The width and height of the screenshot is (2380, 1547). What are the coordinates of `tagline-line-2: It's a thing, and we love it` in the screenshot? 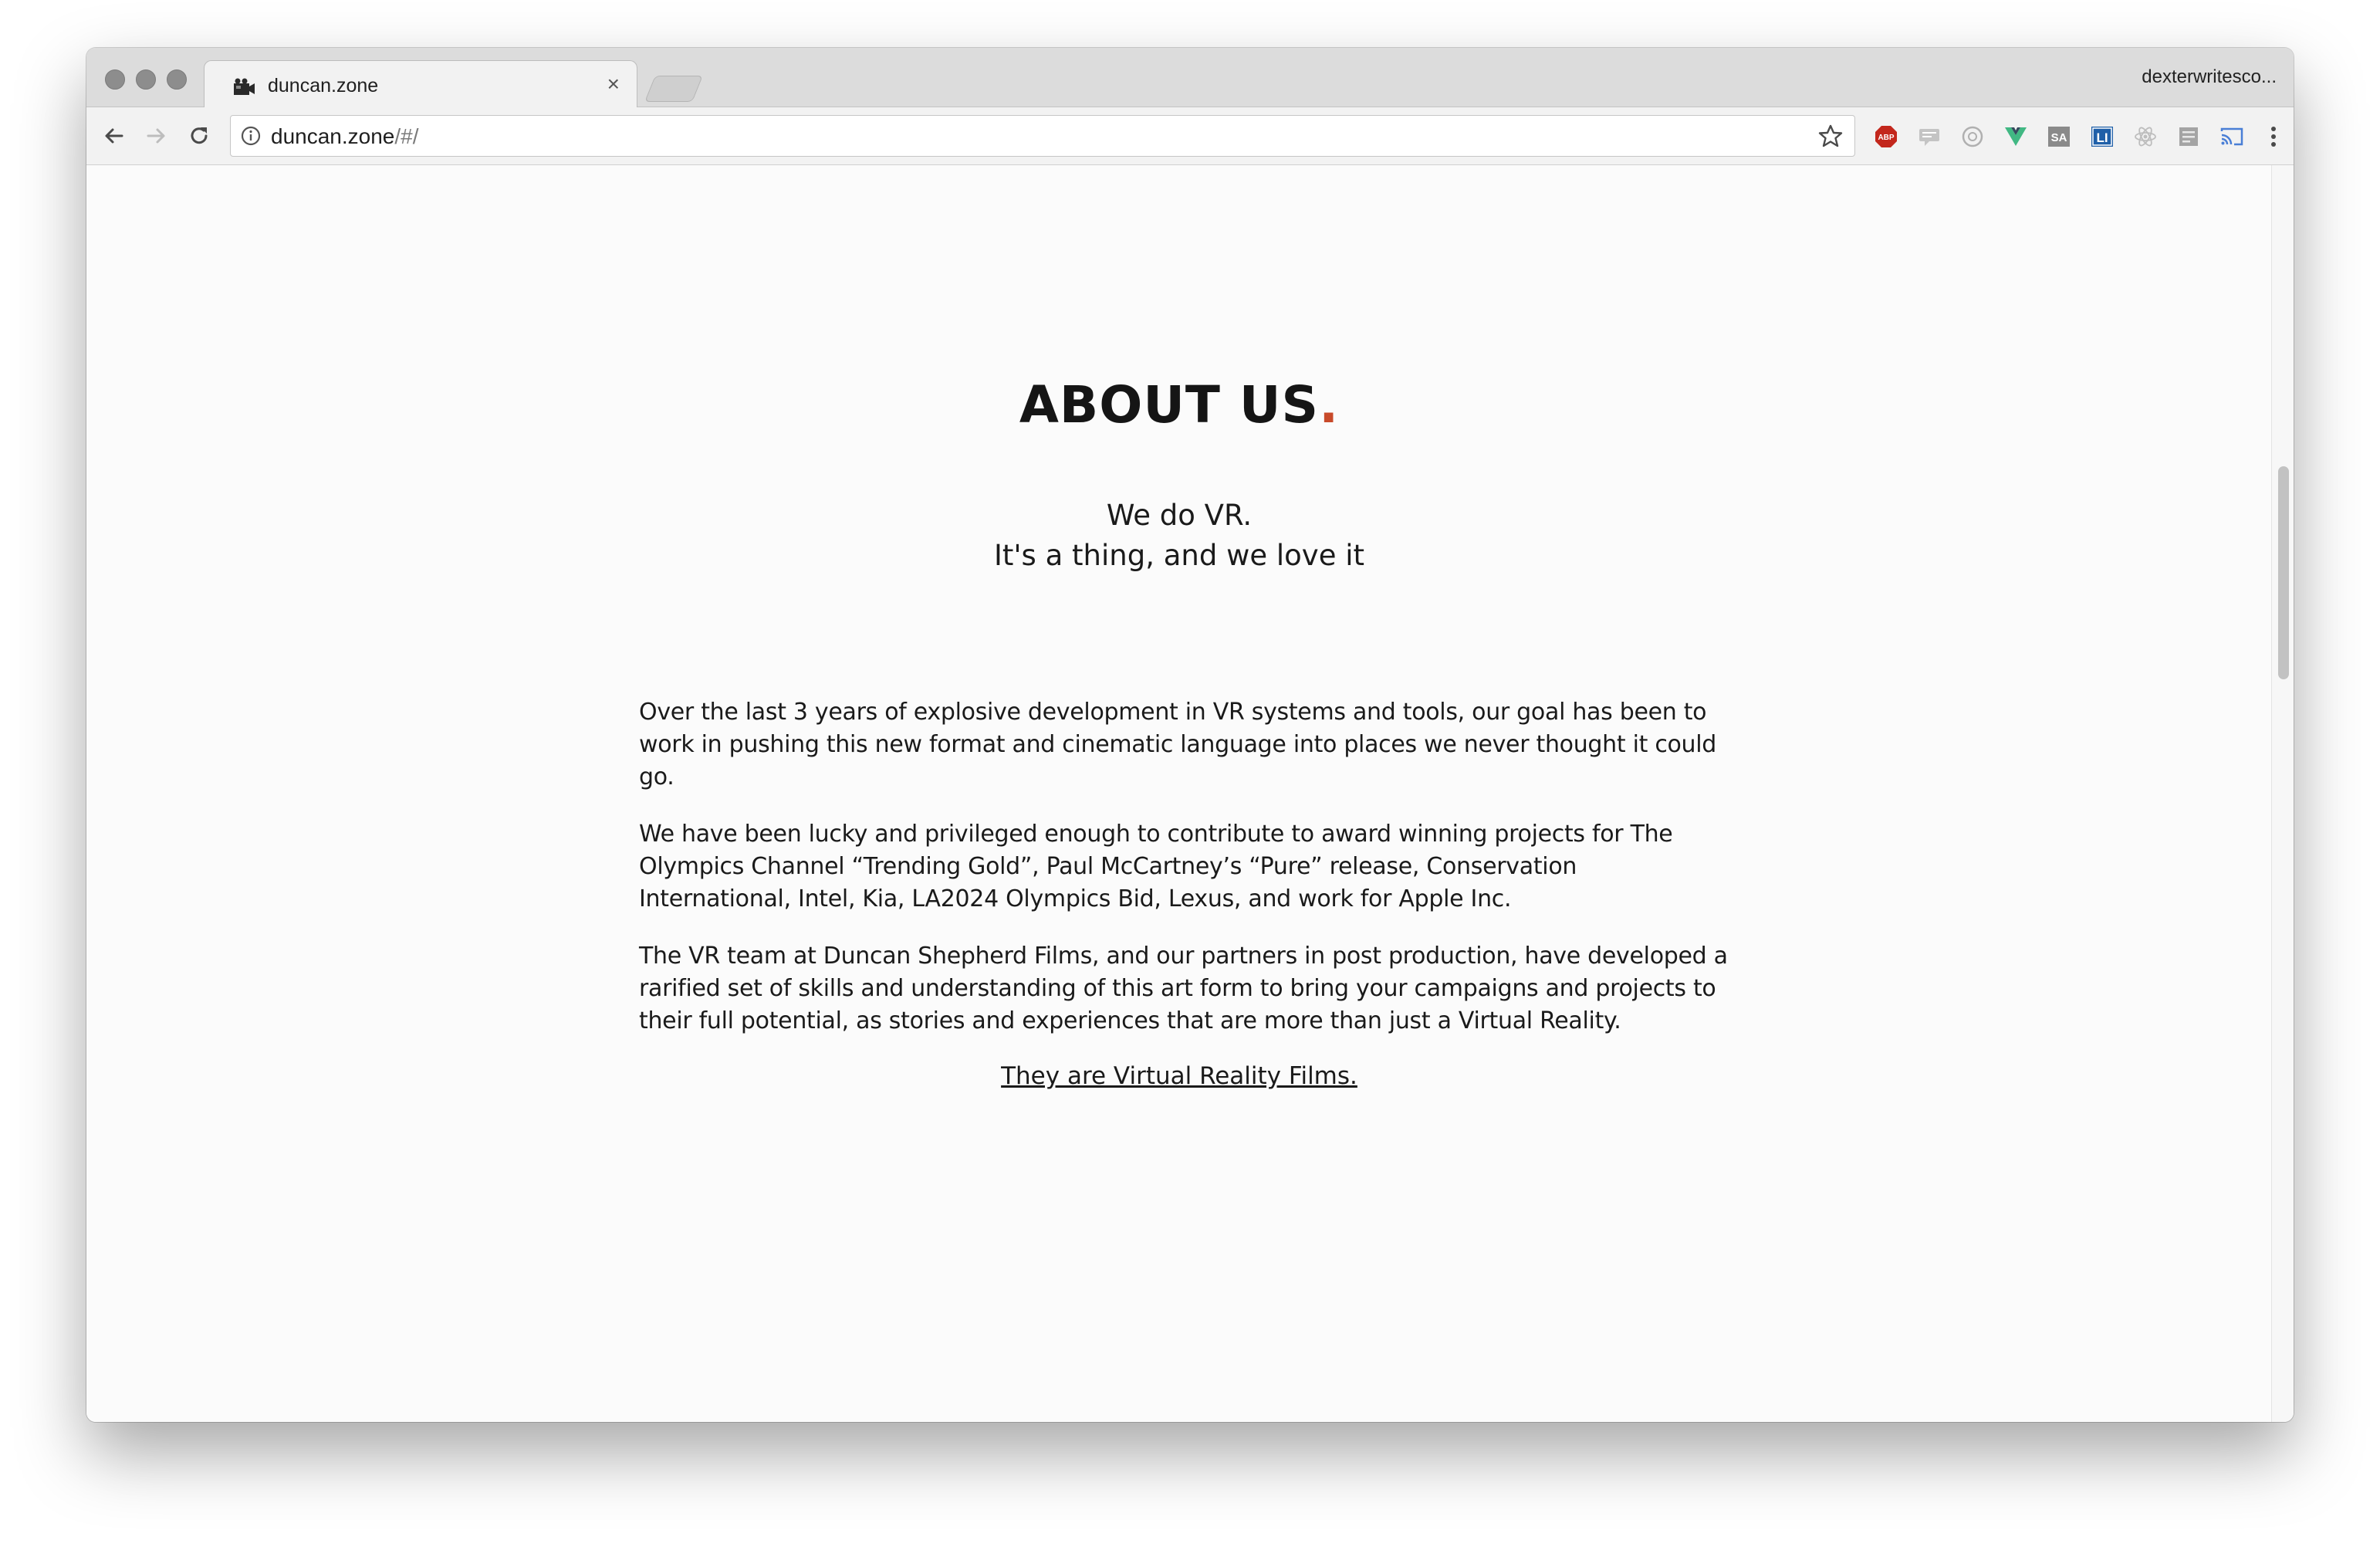 It's located at (1179, 555).